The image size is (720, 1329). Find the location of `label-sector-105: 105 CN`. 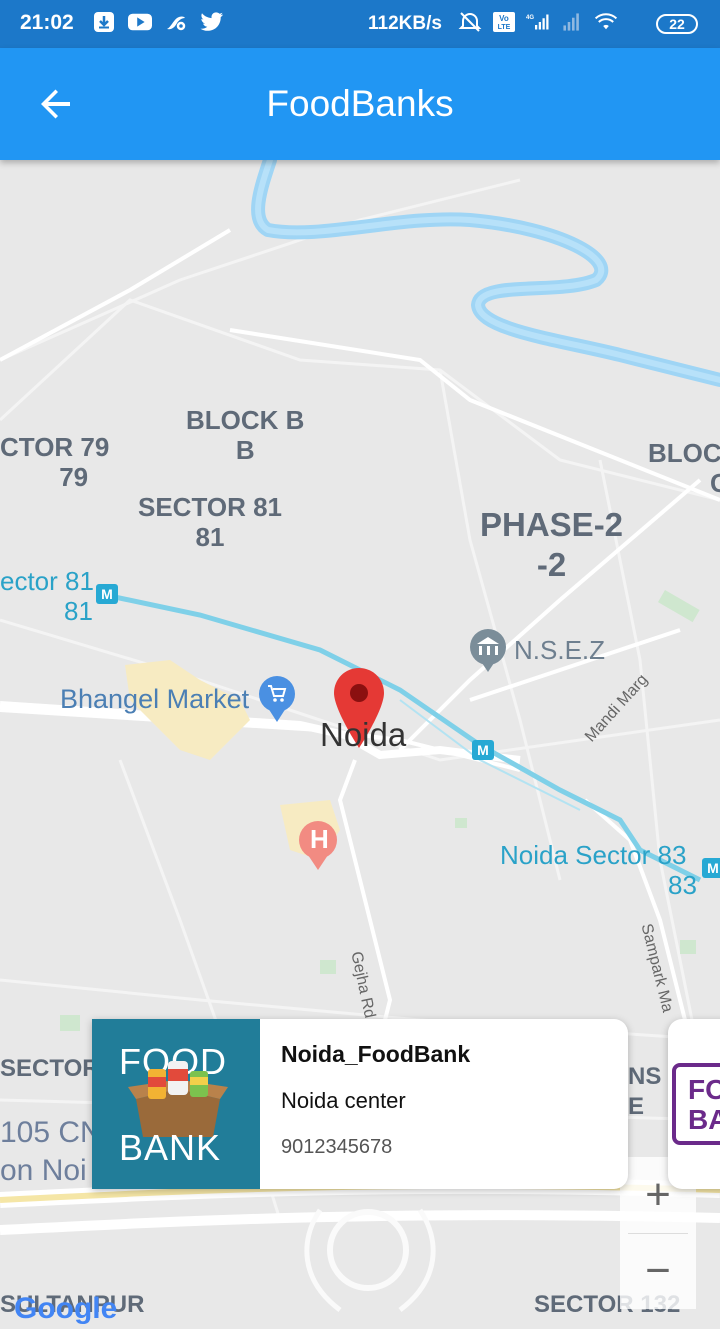

label-sector-105: 105 CN is located at coordinates (51, 1132).